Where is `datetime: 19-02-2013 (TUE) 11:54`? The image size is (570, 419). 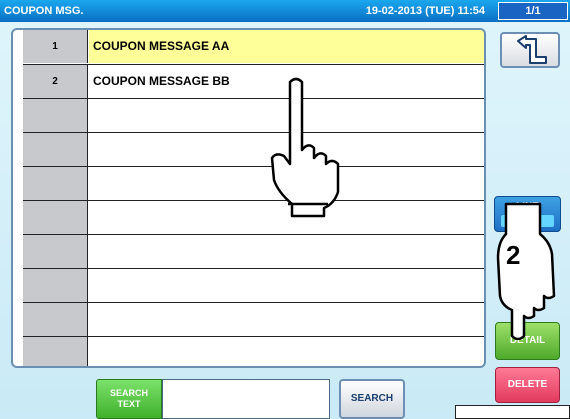
datetime: 19-02-2013 (TUE) 11:54 is located at coordinates (425, 11).